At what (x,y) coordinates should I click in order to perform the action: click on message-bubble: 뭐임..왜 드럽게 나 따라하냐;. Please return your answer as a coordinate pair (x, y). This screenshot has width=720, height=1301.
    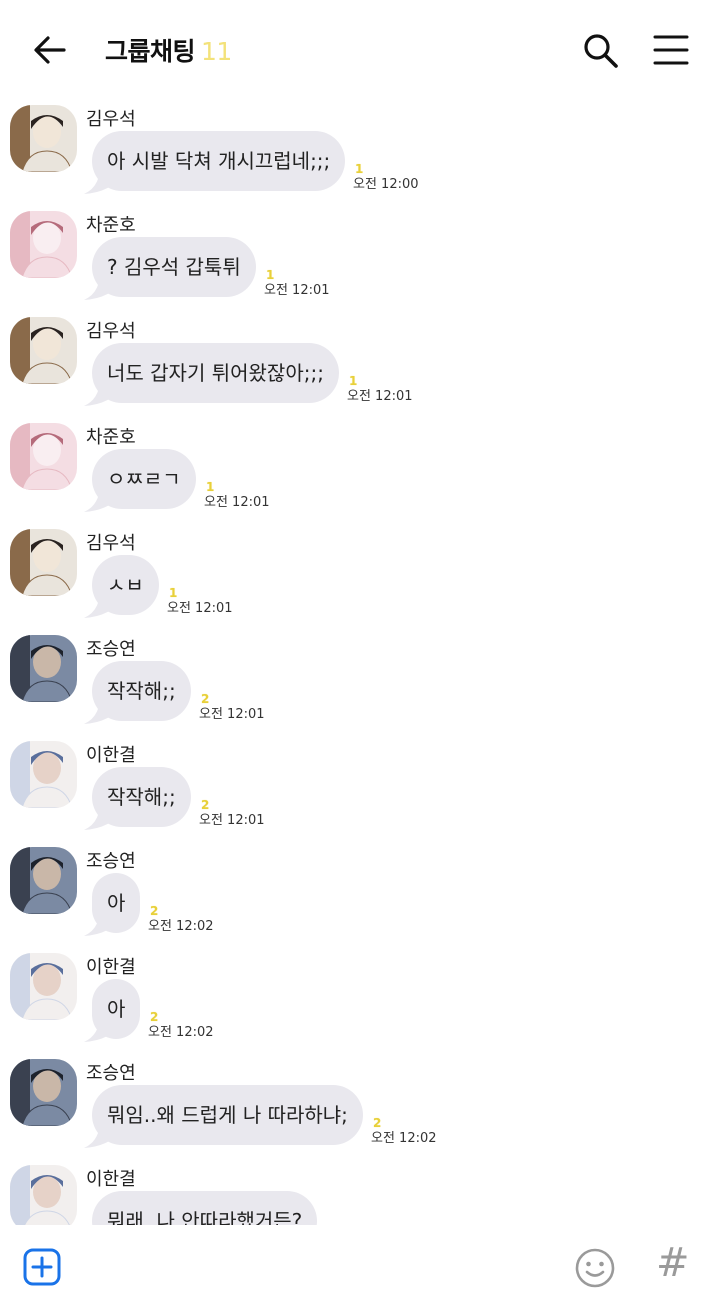
    Looking at the image, I should click on (227, 1115).